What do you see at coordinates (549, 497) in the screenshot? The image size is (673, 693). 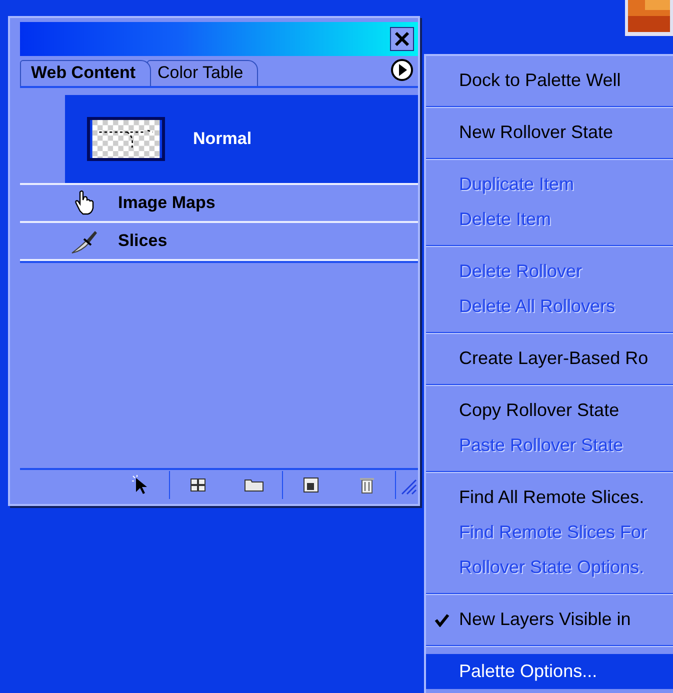 I see `menu-item: Find All Remote Slices.` at bounding box center [549, 497].